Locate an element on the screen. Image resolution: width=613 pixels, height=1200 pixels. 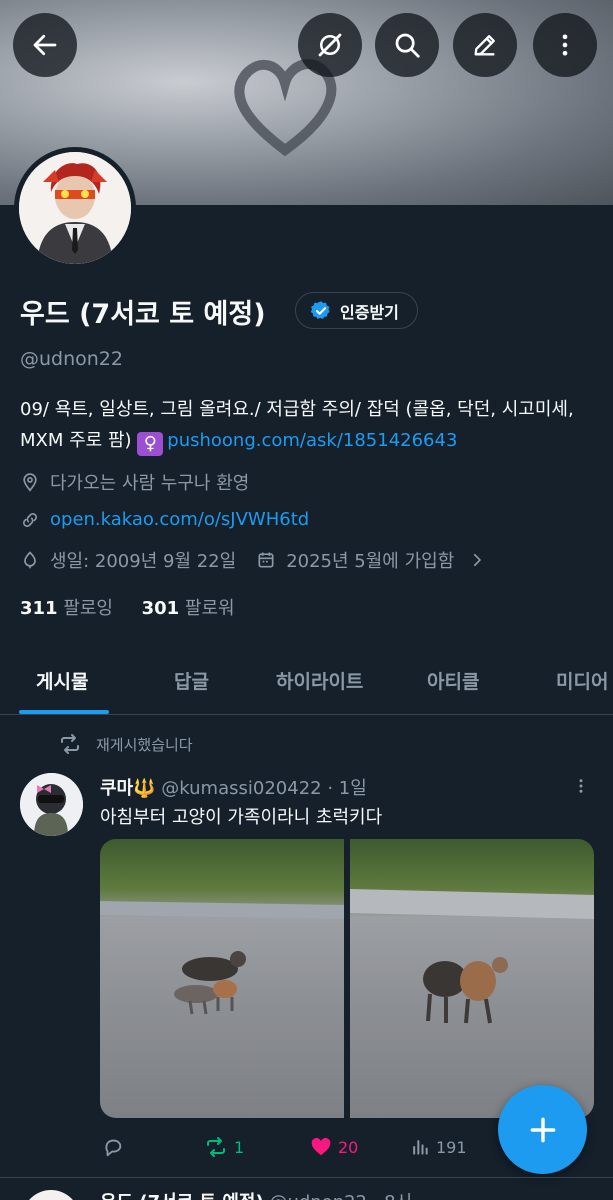
following-link: 311 팔로잉 is located at coordinates (66, 608).